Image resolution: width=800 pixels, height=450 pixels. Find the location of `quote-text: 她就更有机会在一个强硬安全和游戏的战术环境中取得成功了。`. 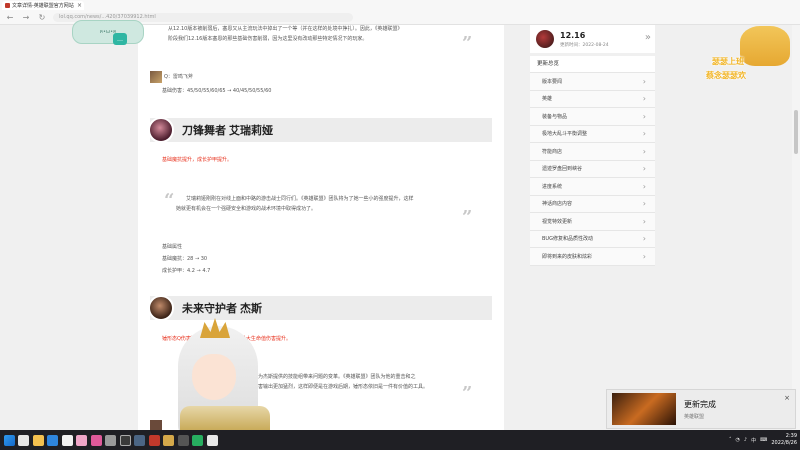

quote-text: 她就更有机会在一个强硬安全和游戏的战术环境中取得成功了。 is located at coordinates (246, 209).